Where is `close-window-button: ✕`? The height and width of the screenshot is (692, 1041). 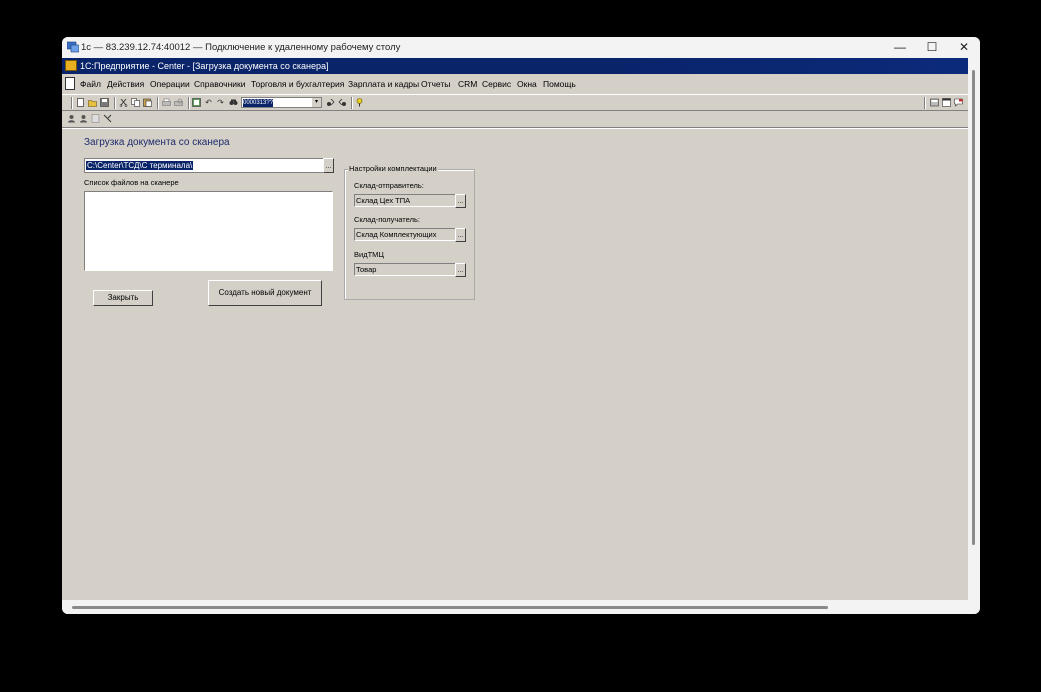
close-window-button: ✕ is located at coordinates (964, 47).